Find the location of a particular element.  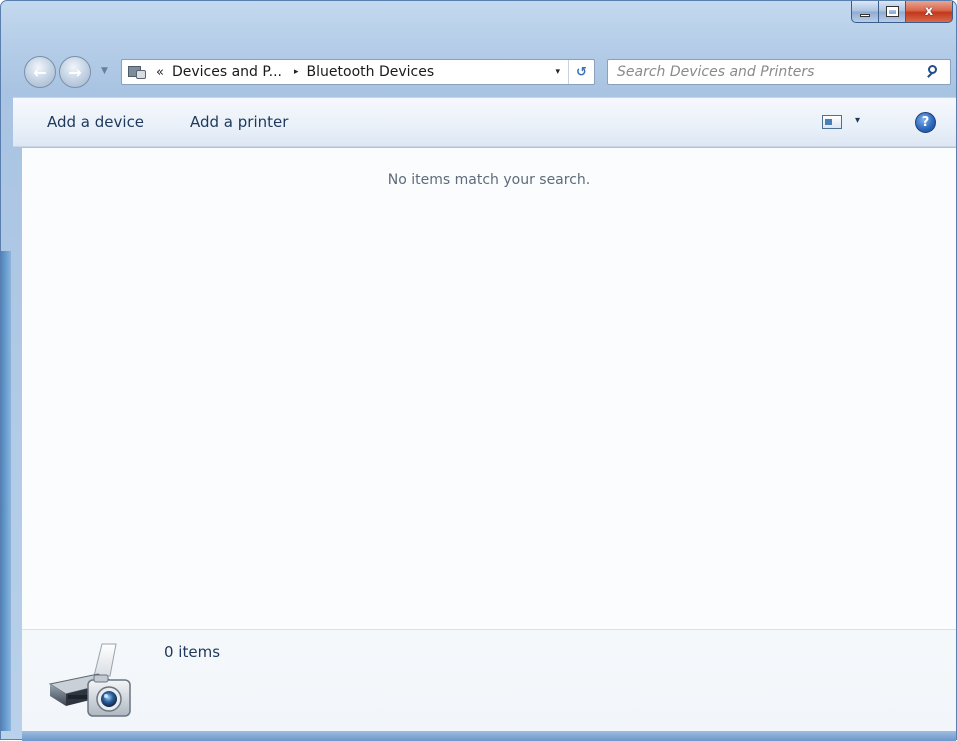

search-icon is located at coordinates (934, 72).